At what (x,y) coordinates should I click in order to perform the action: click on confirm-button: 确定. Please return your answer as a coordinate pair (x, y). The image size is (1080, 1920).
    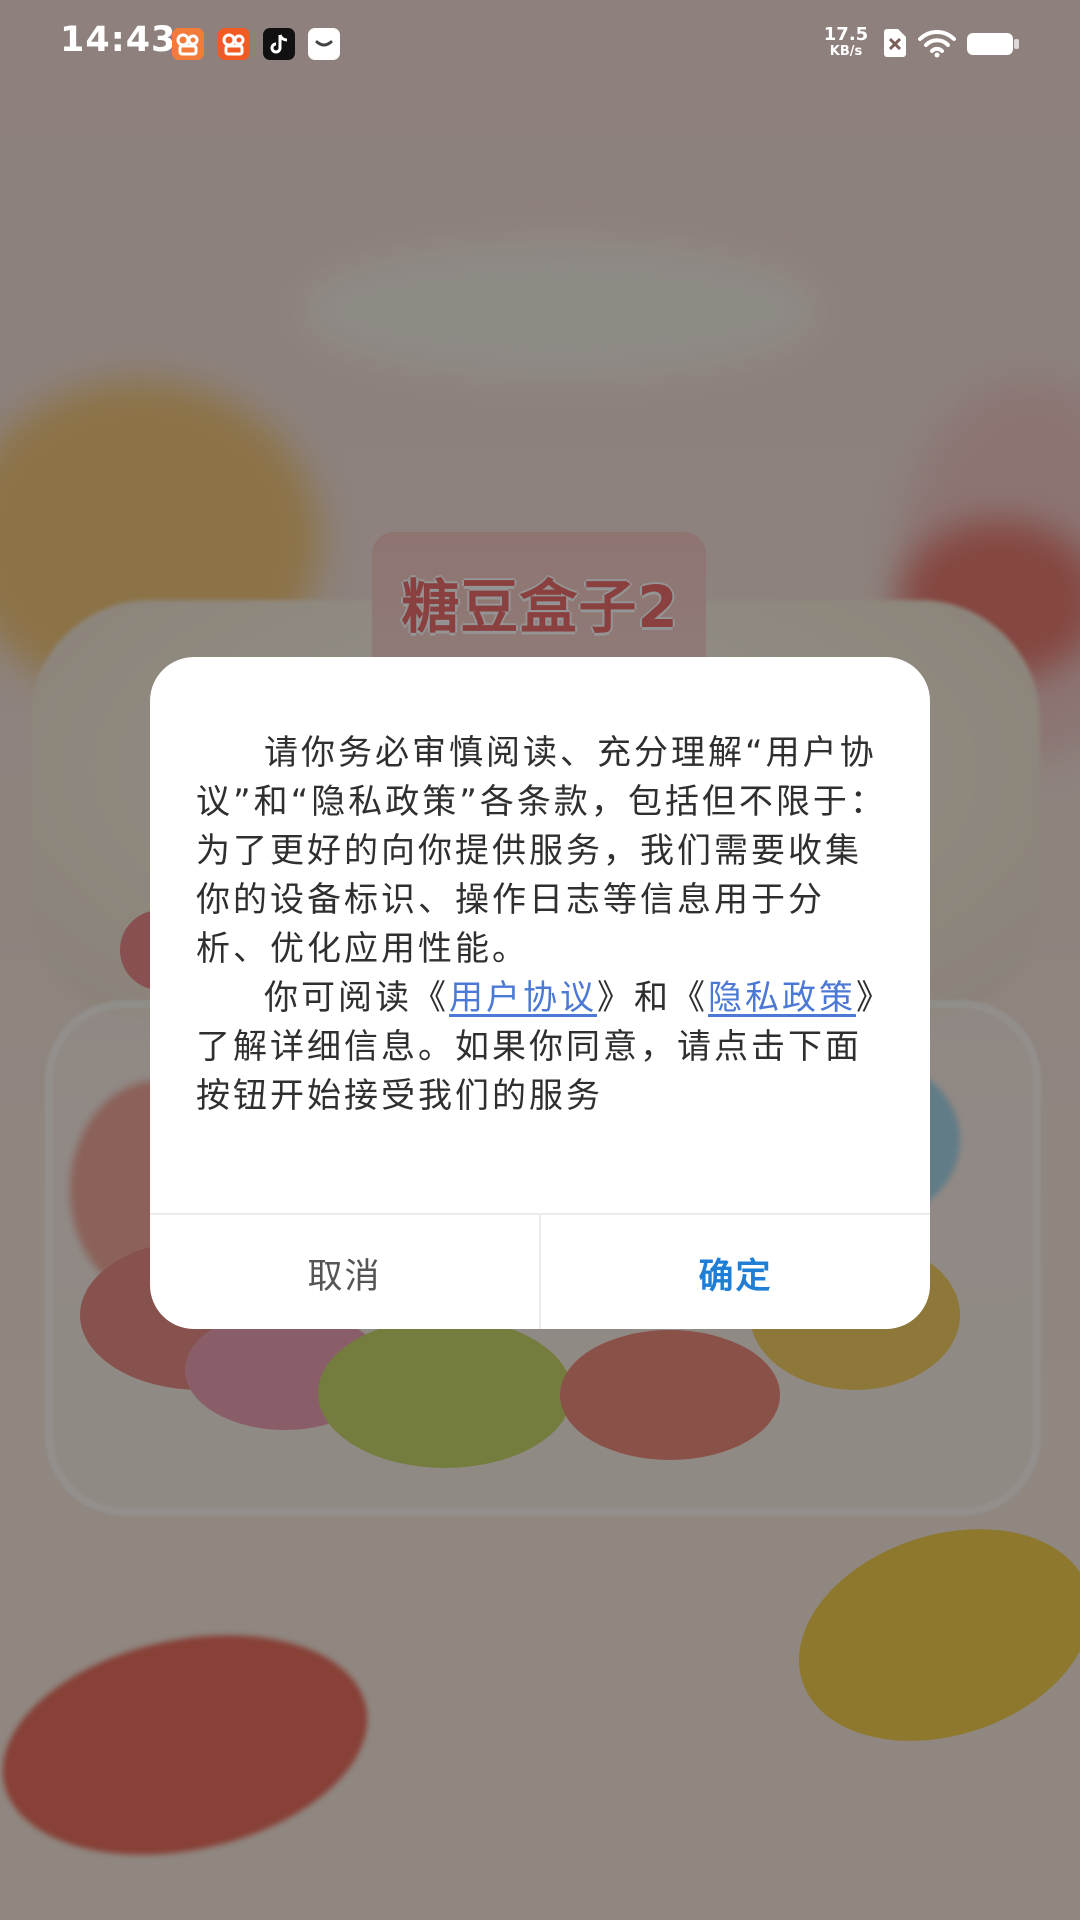
    Looking at the image, I should click on (735, 1272).